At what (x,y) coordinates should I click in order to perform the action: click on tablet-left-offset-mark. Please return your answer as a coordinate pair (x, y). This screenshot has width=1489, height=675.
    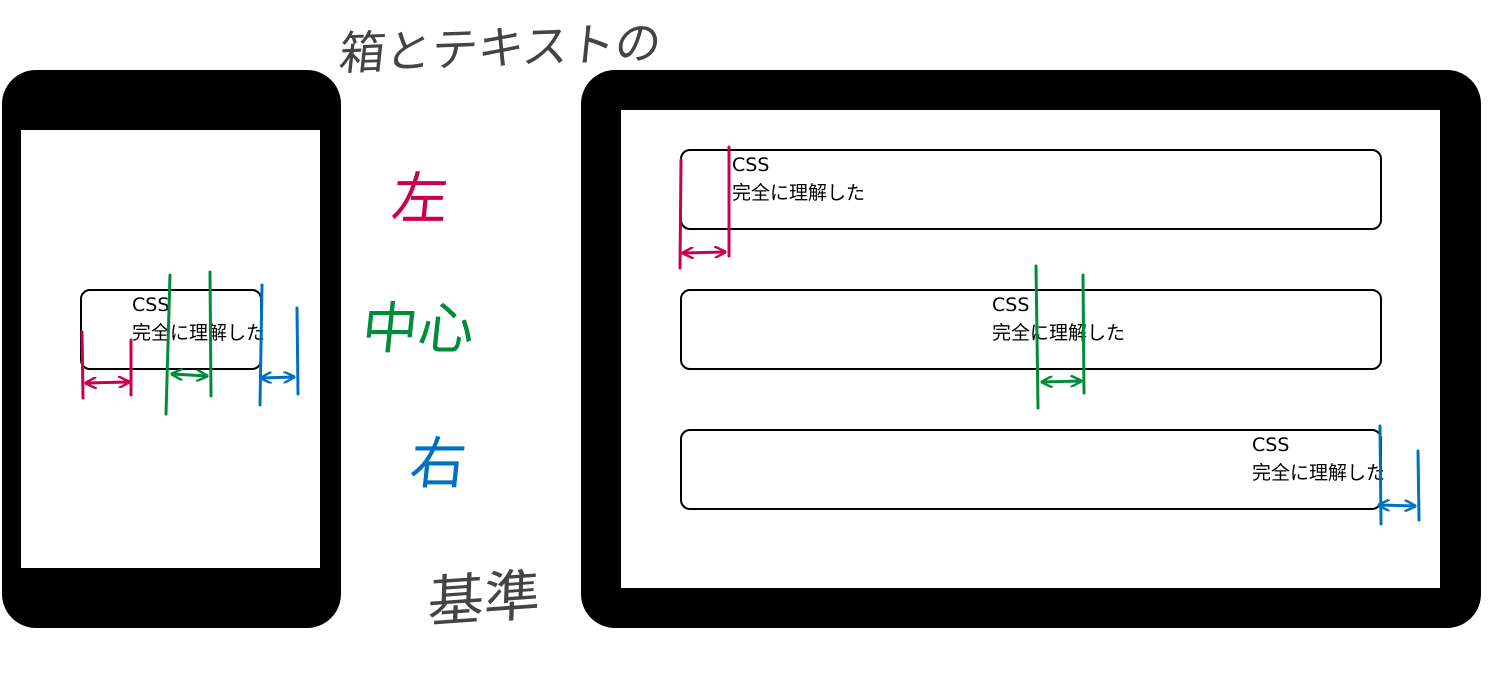
    Looking at the image, I should click on (704, 207).